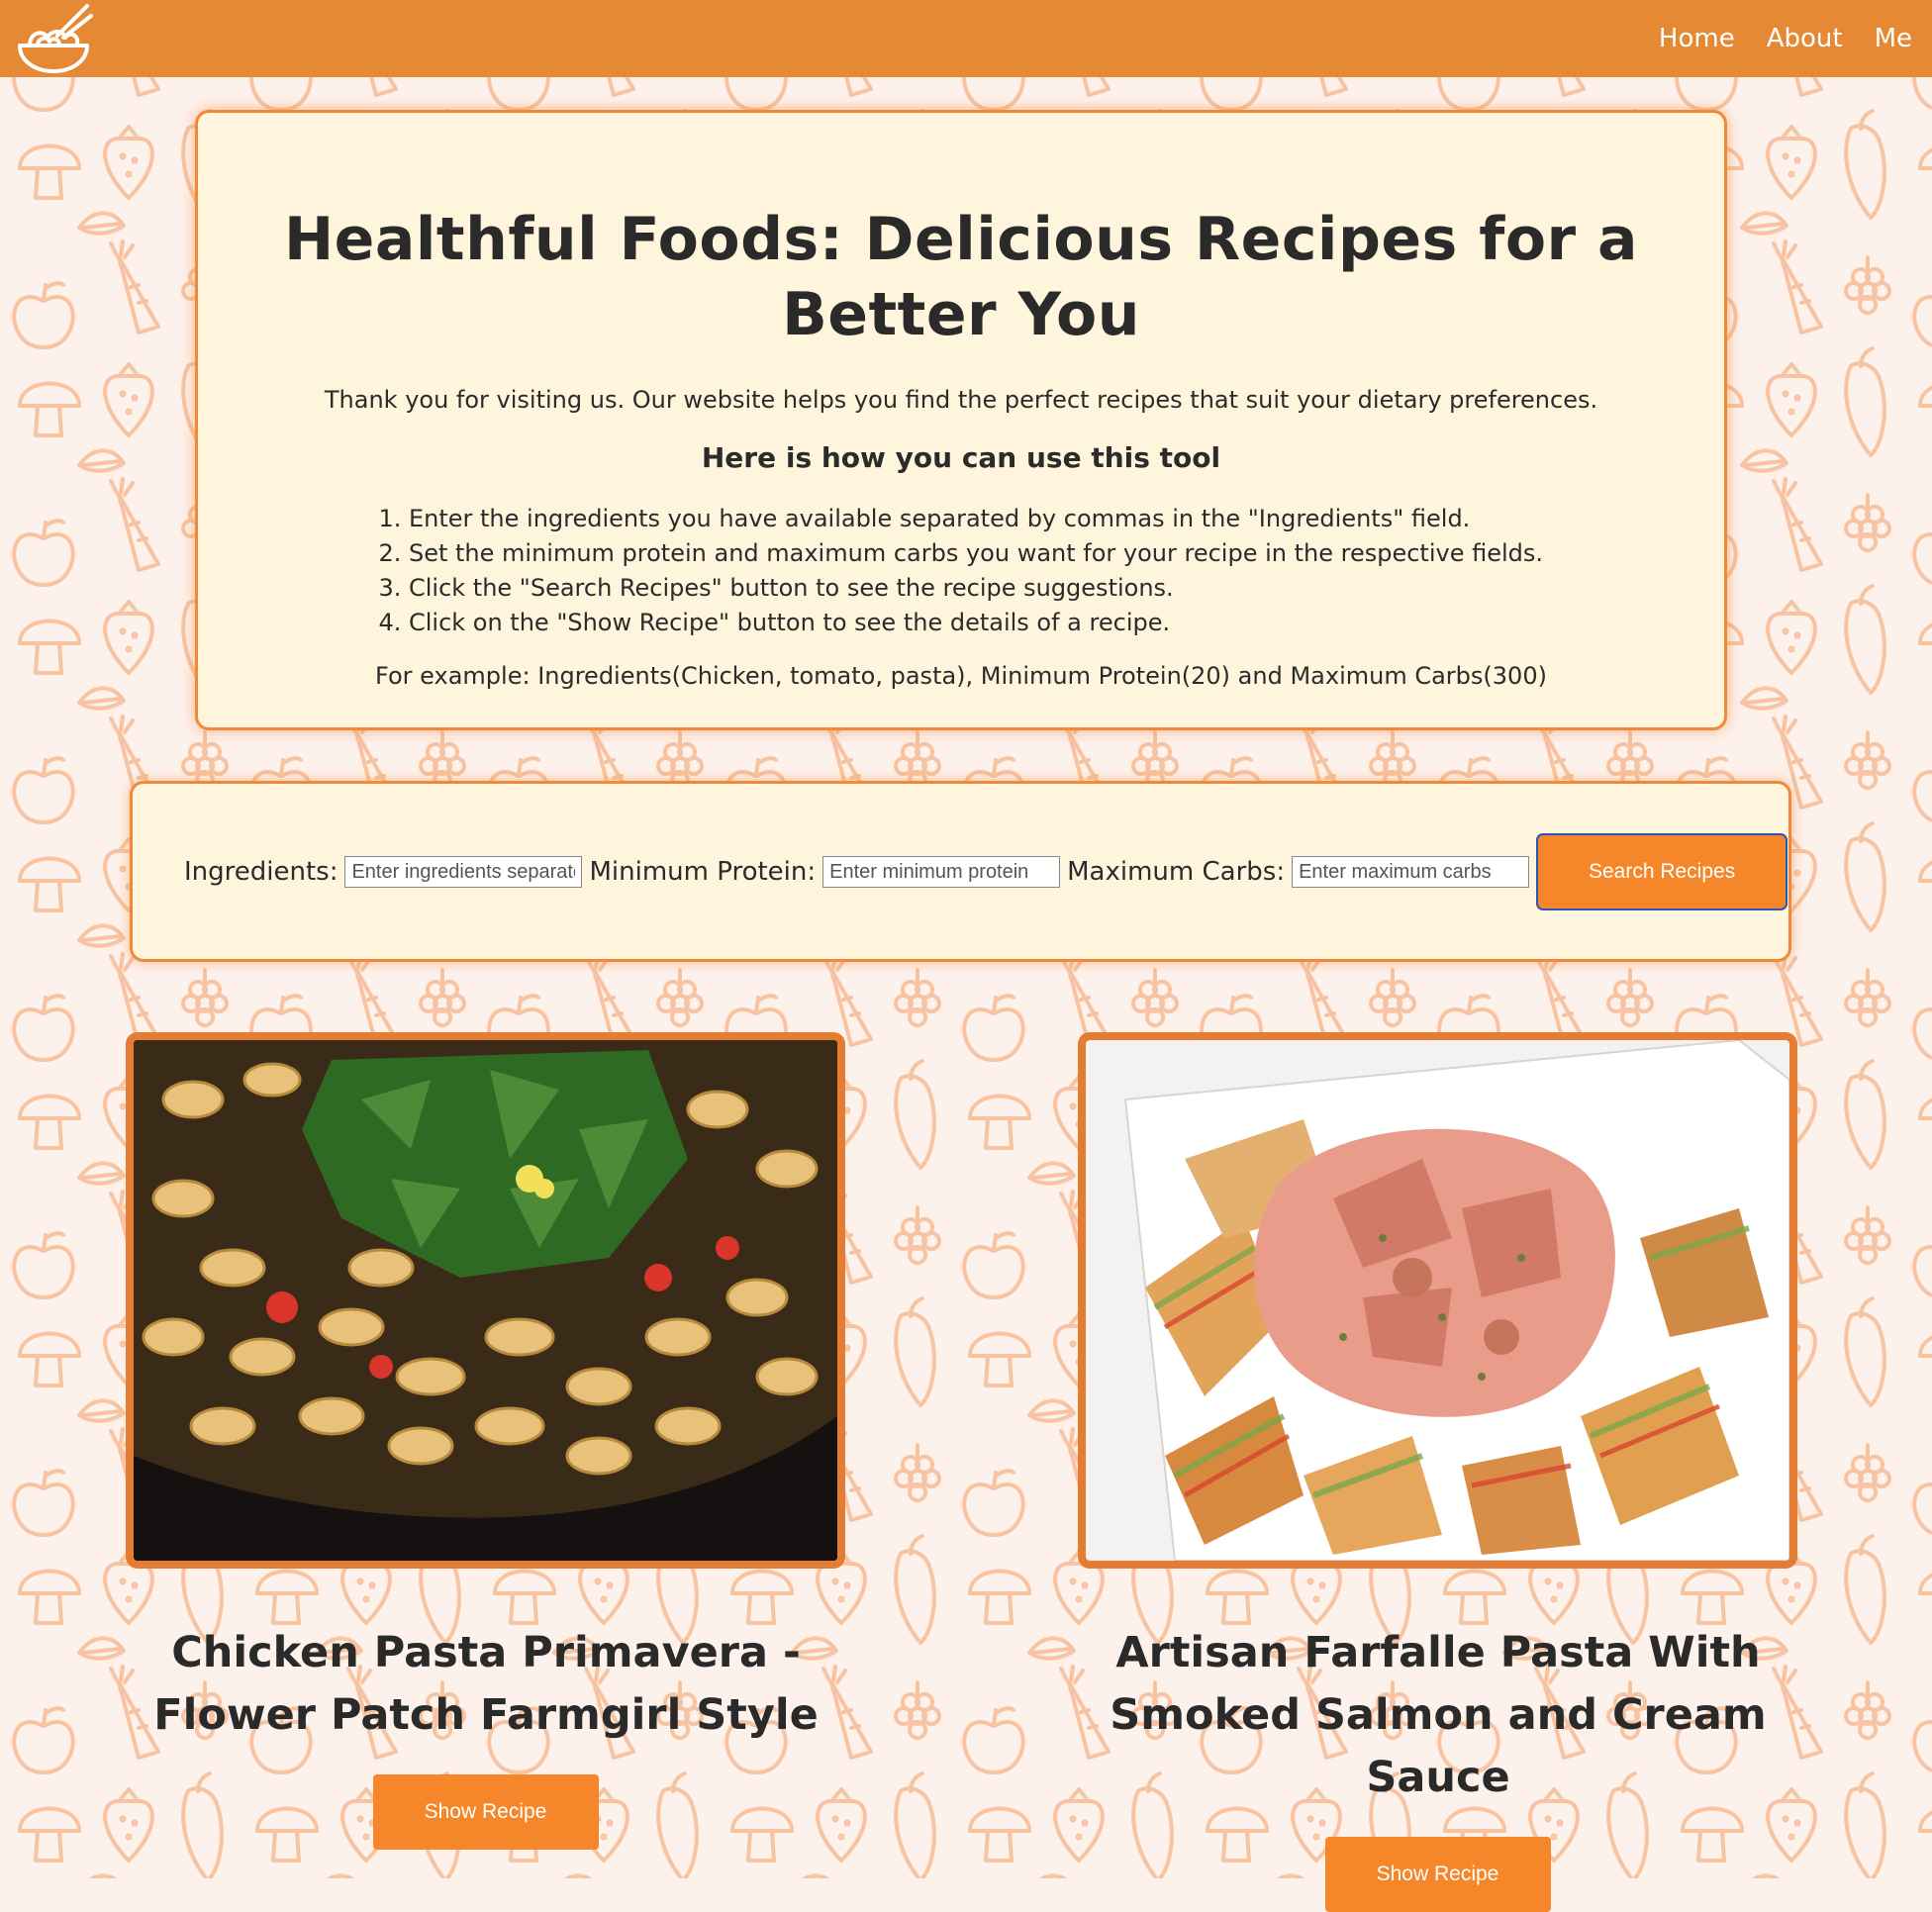  Describe the element at coordinates (1662, 872) in the screenshot. I see `search-recipes-button: Search Recipes` at that location.